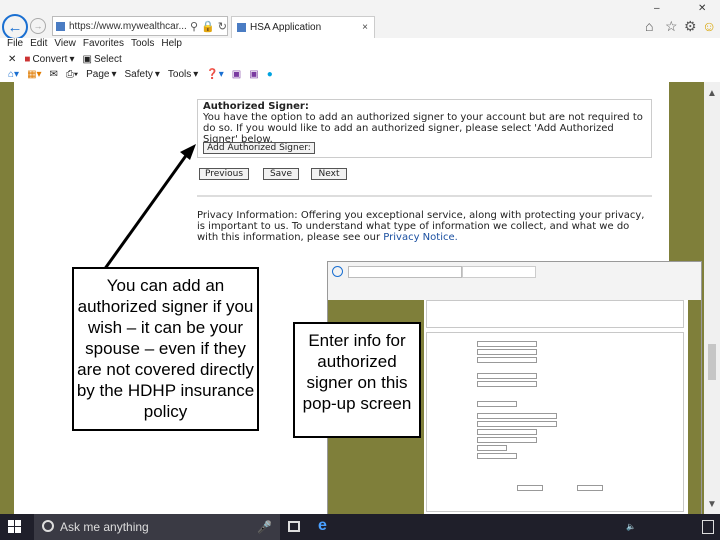 The image size is (720, 540). Describe the element at coordinates (15, 527) in the screenshot. I see `windows-start-icon` at that location.